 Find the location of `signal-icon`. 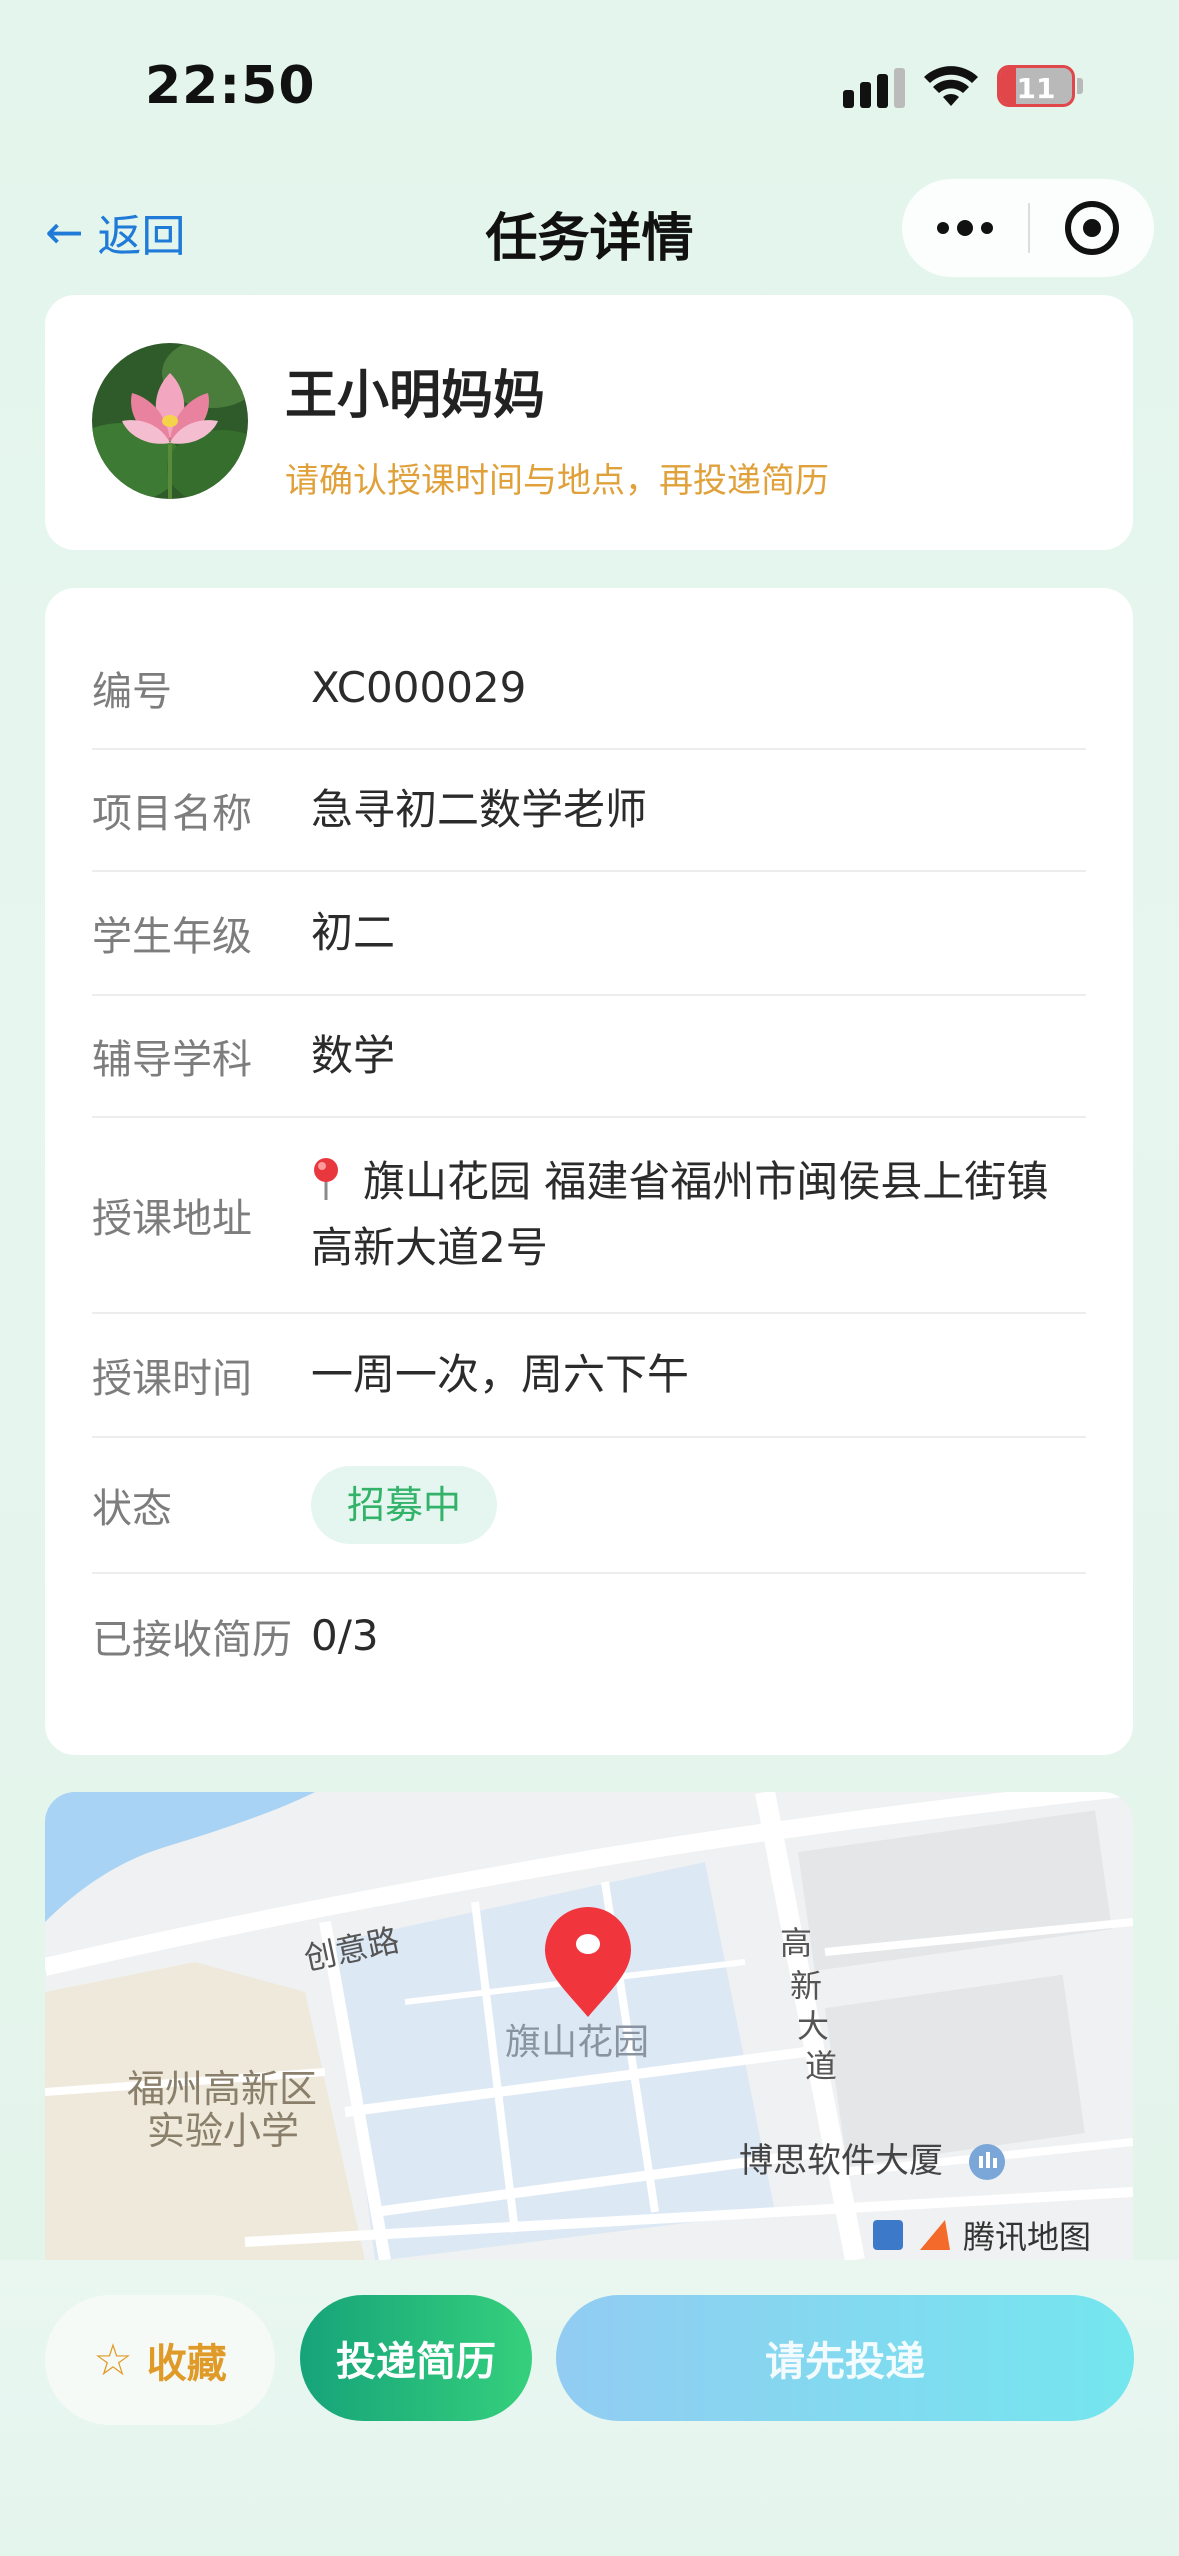

signal-icon is located at coordinates (875, 88).